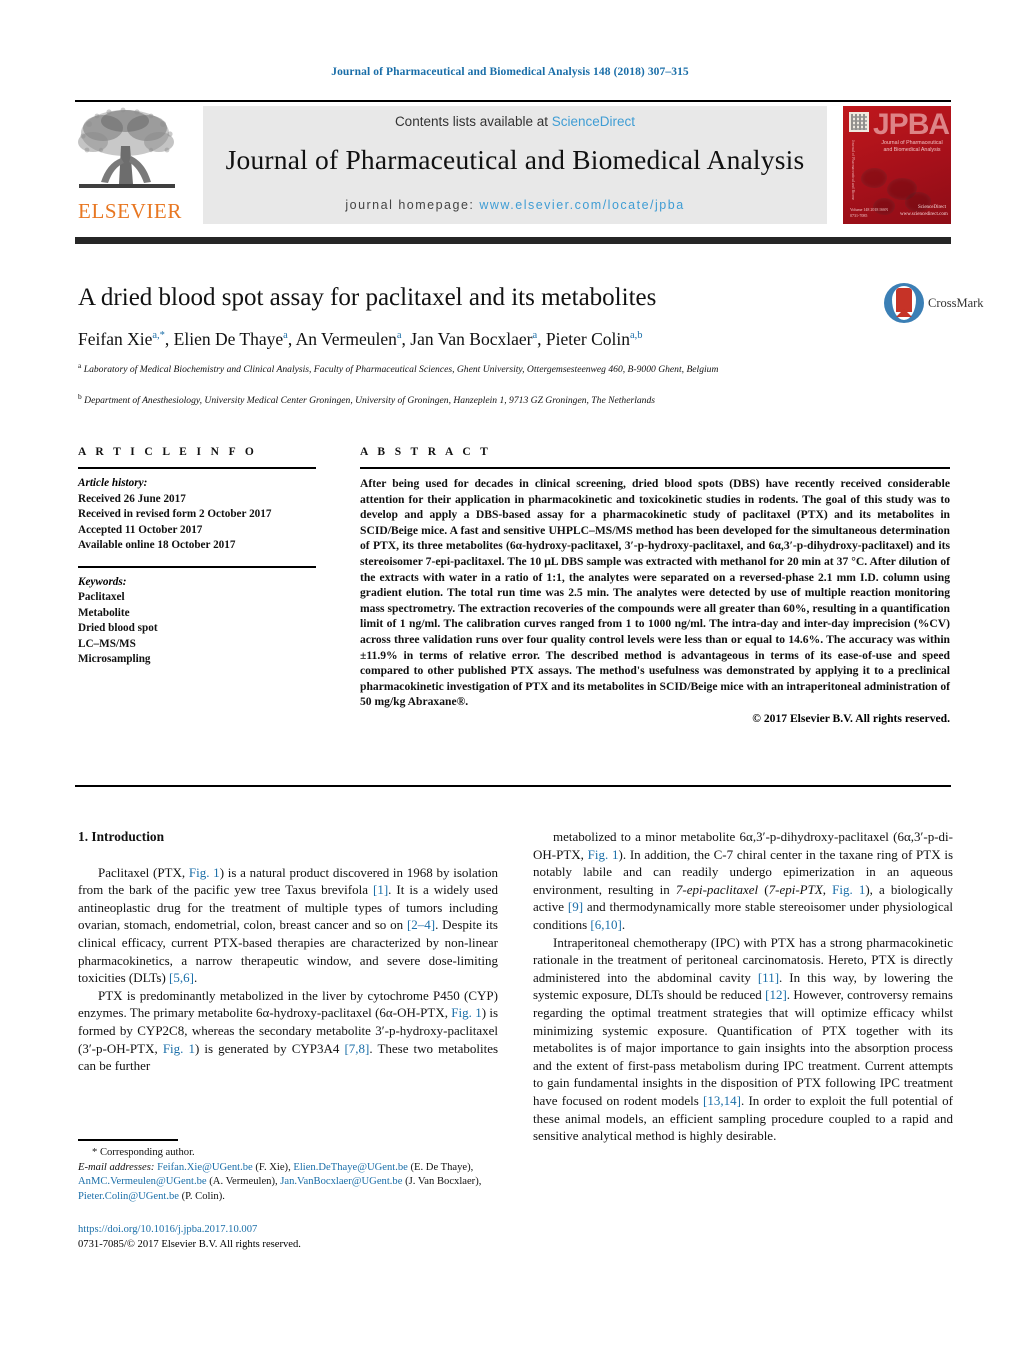  What do you see at coordinates (168, 452) in the screenshot?
I see `article-info-heading: A R T I C L E I N F O` at bounding box center [168, 452].